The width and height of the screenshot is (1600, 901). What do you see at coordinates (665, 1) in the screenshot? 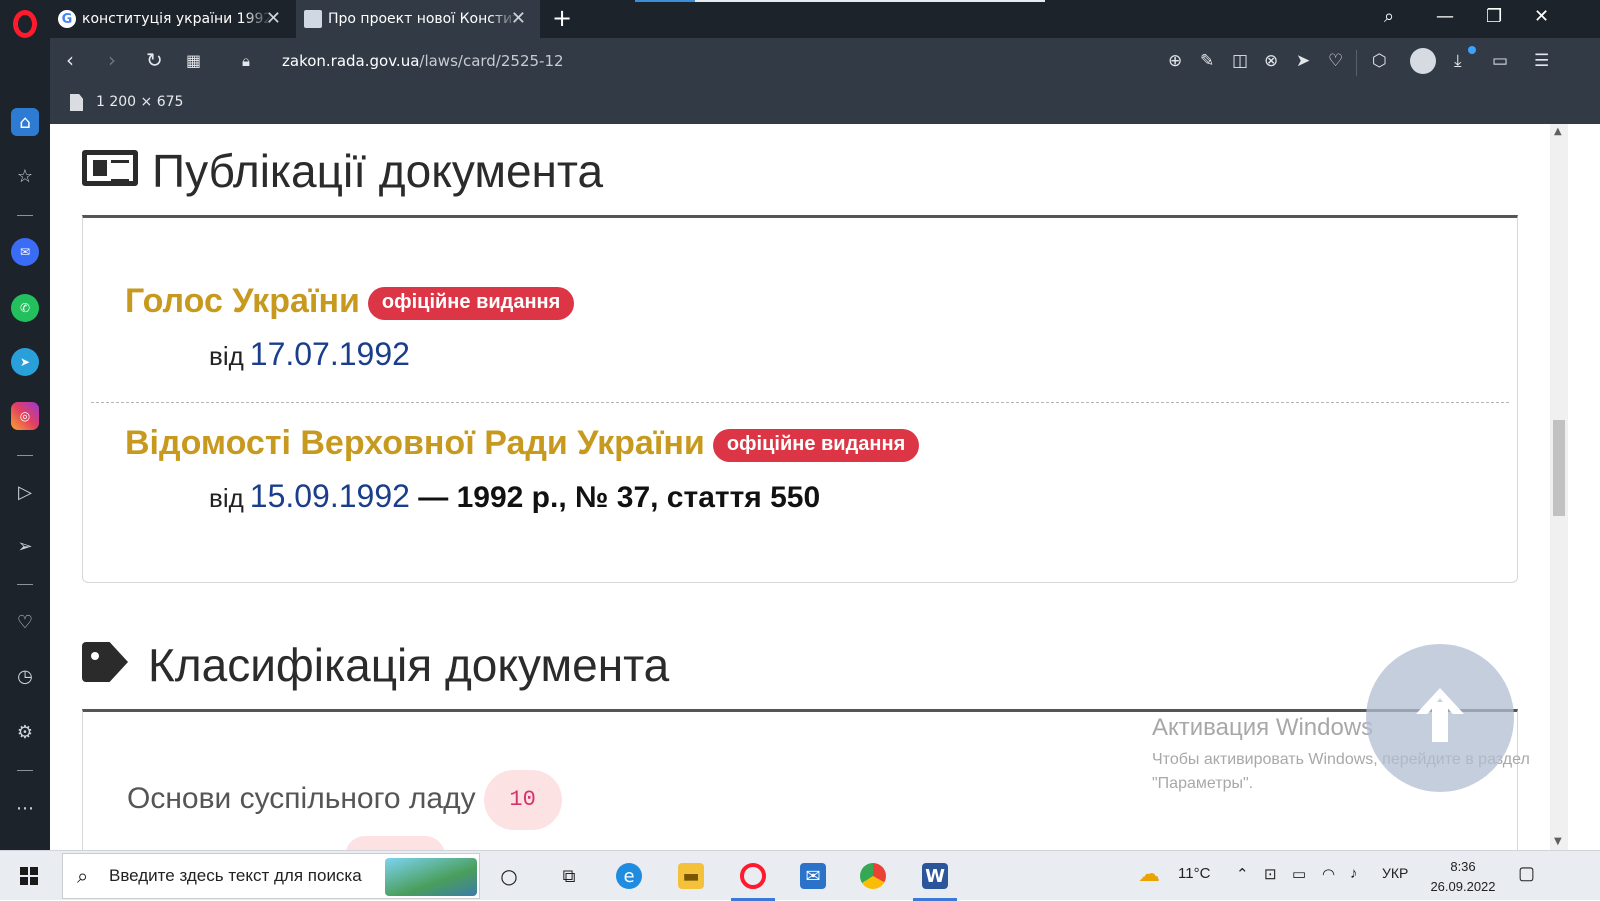
I see `loading-indicator` at bounding box center [665, 1].